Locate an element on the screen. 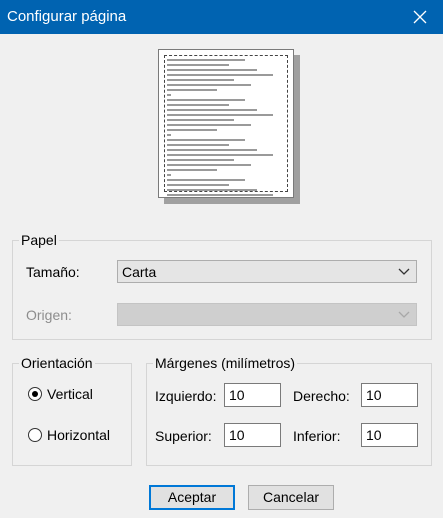 Image resolution: width=443 pixels, height=518 pixels. top-margin-label: Superior: is located at coordinates (183, 436).